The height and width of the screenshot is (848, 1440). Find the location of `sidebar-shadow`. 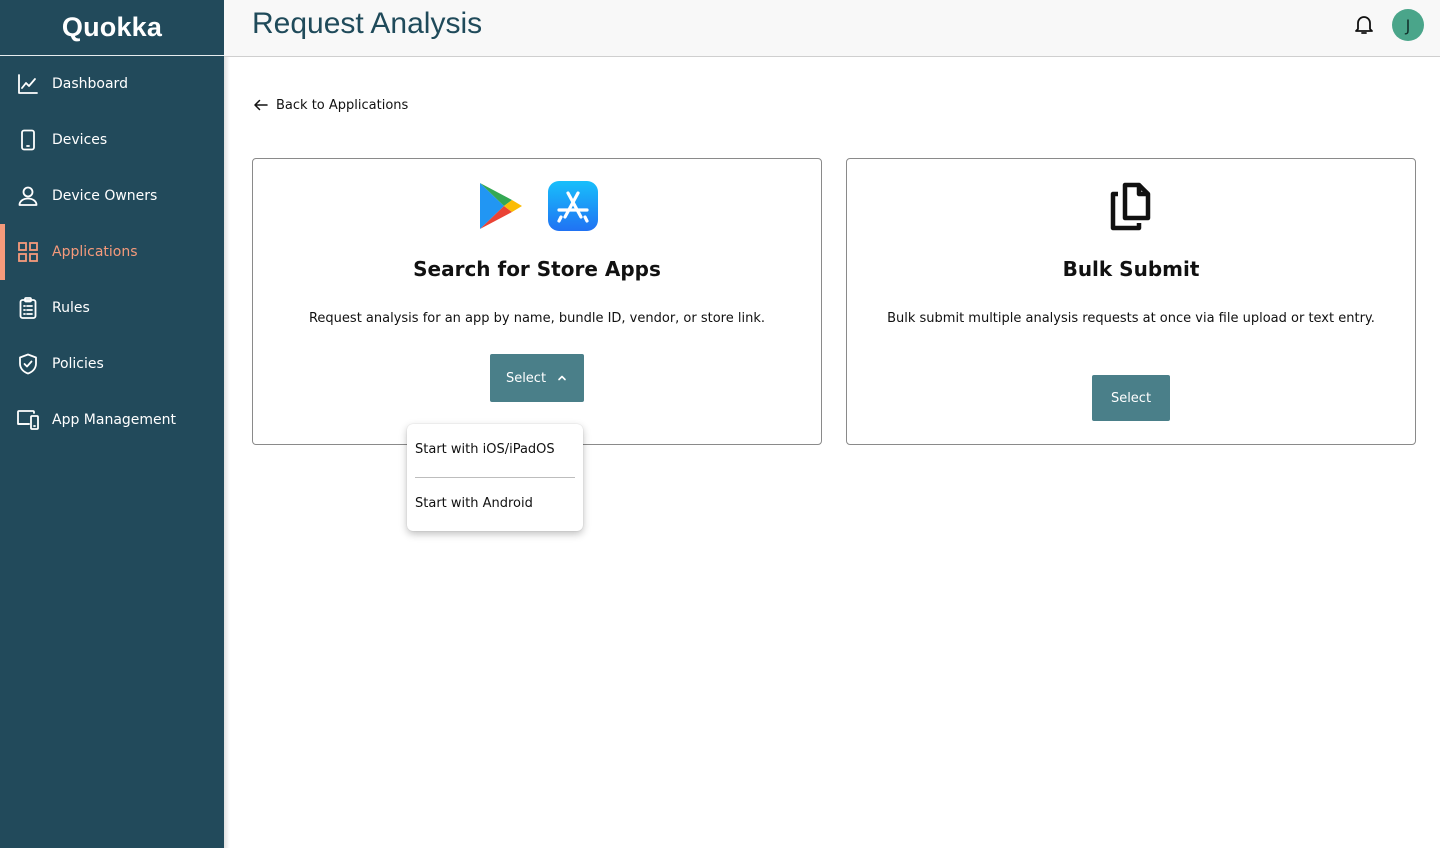

sidebar-shadow is located at coordinates (227, 424).